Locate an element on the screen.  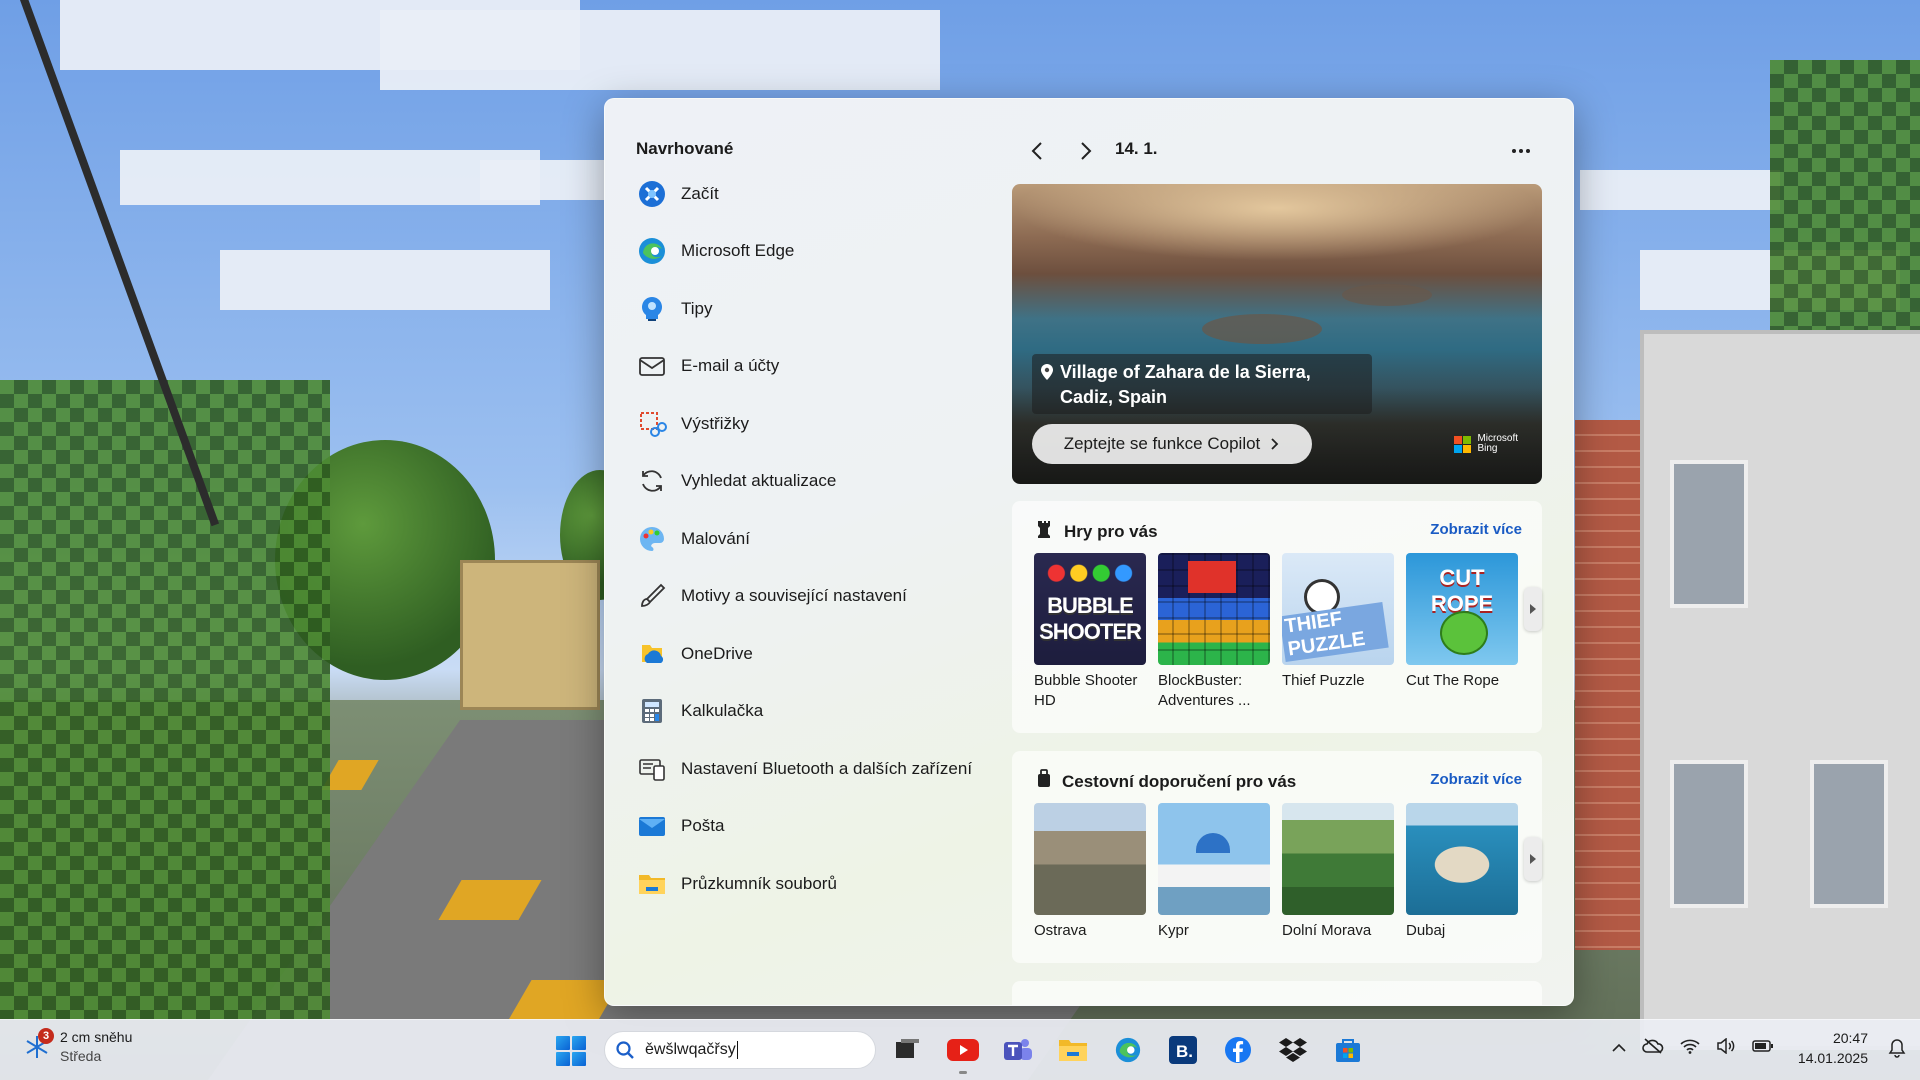
game-tile: BUBBLE SHOOTER Bubble Shooter HD is located at coordinates (1090, 631).